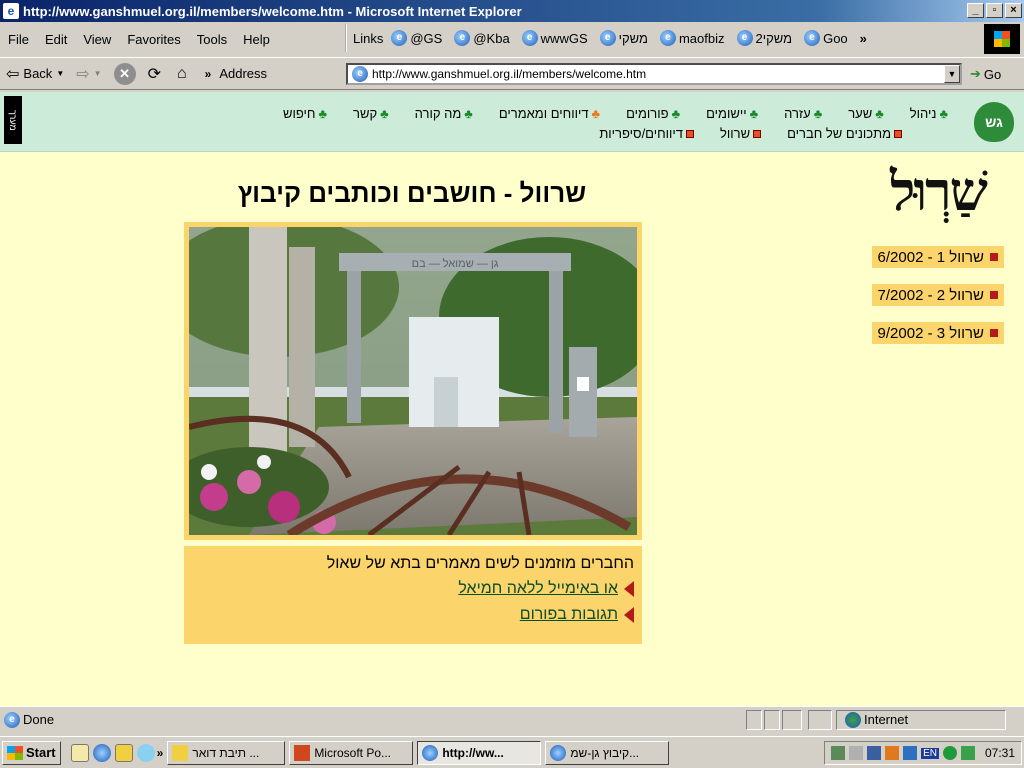  Describe the element at coordinates (564, 38) in the screenshot. I see `link-label: wwwGS` at that location.